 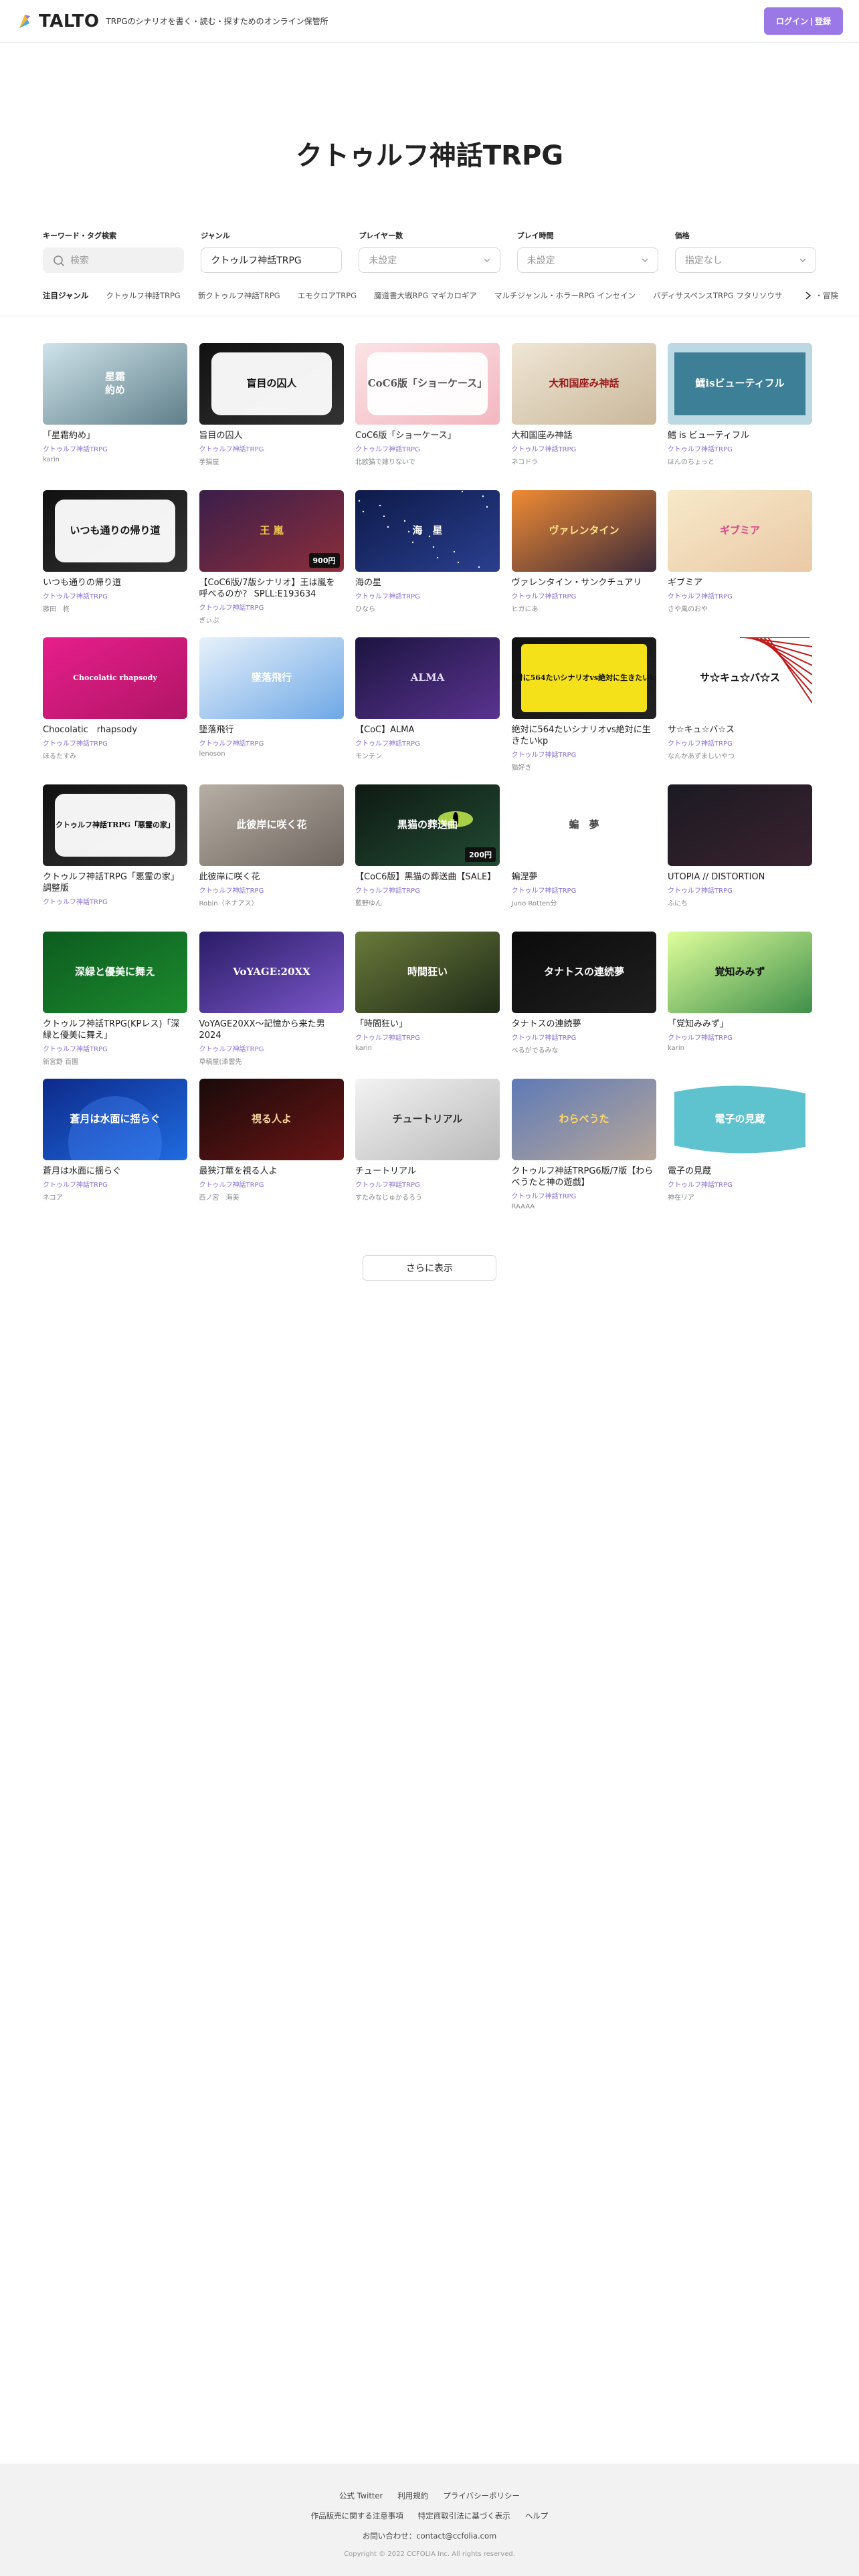 What do you see at coordinates (115, 730) in the screenshot?
I see `scenario-title: Chocolatic rhapsody` at bounding box center [115, 730].